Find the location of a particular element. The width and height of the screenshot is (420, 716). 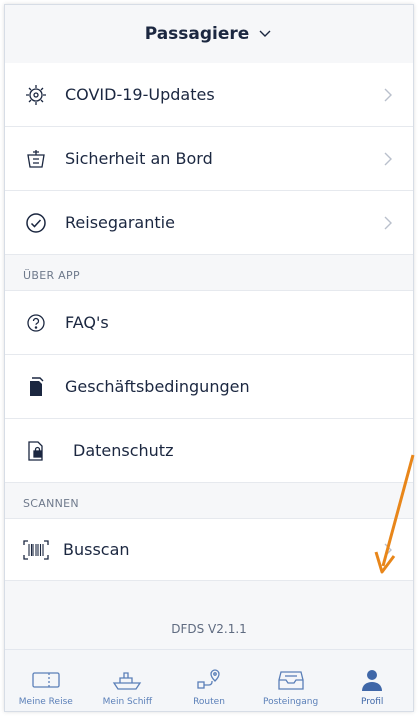

tab-label: Meine Reise is located at coordinates (45, 702).